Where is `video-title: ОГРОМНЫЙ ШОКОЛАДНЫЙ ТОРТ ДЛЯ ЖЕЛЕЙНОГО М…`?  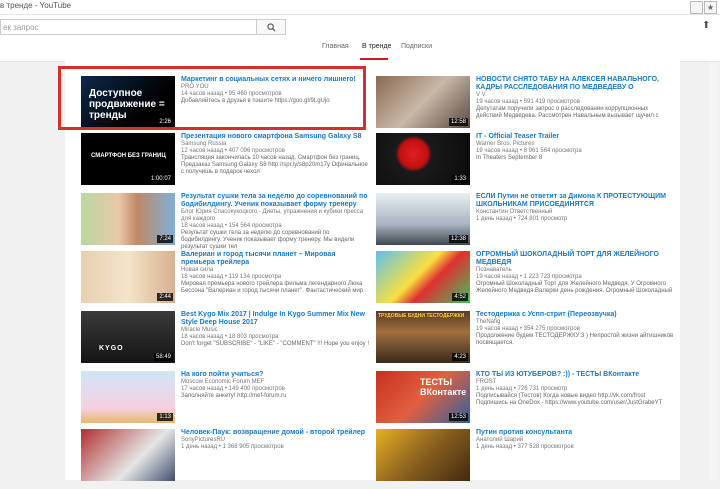 video-title: ОГРОМНЫЙ ШОКОЛАДНЫЙ ТОРТ ДЛЯ ЖЕЛЕЙНОГО М… is located at coordinates (575, 259).